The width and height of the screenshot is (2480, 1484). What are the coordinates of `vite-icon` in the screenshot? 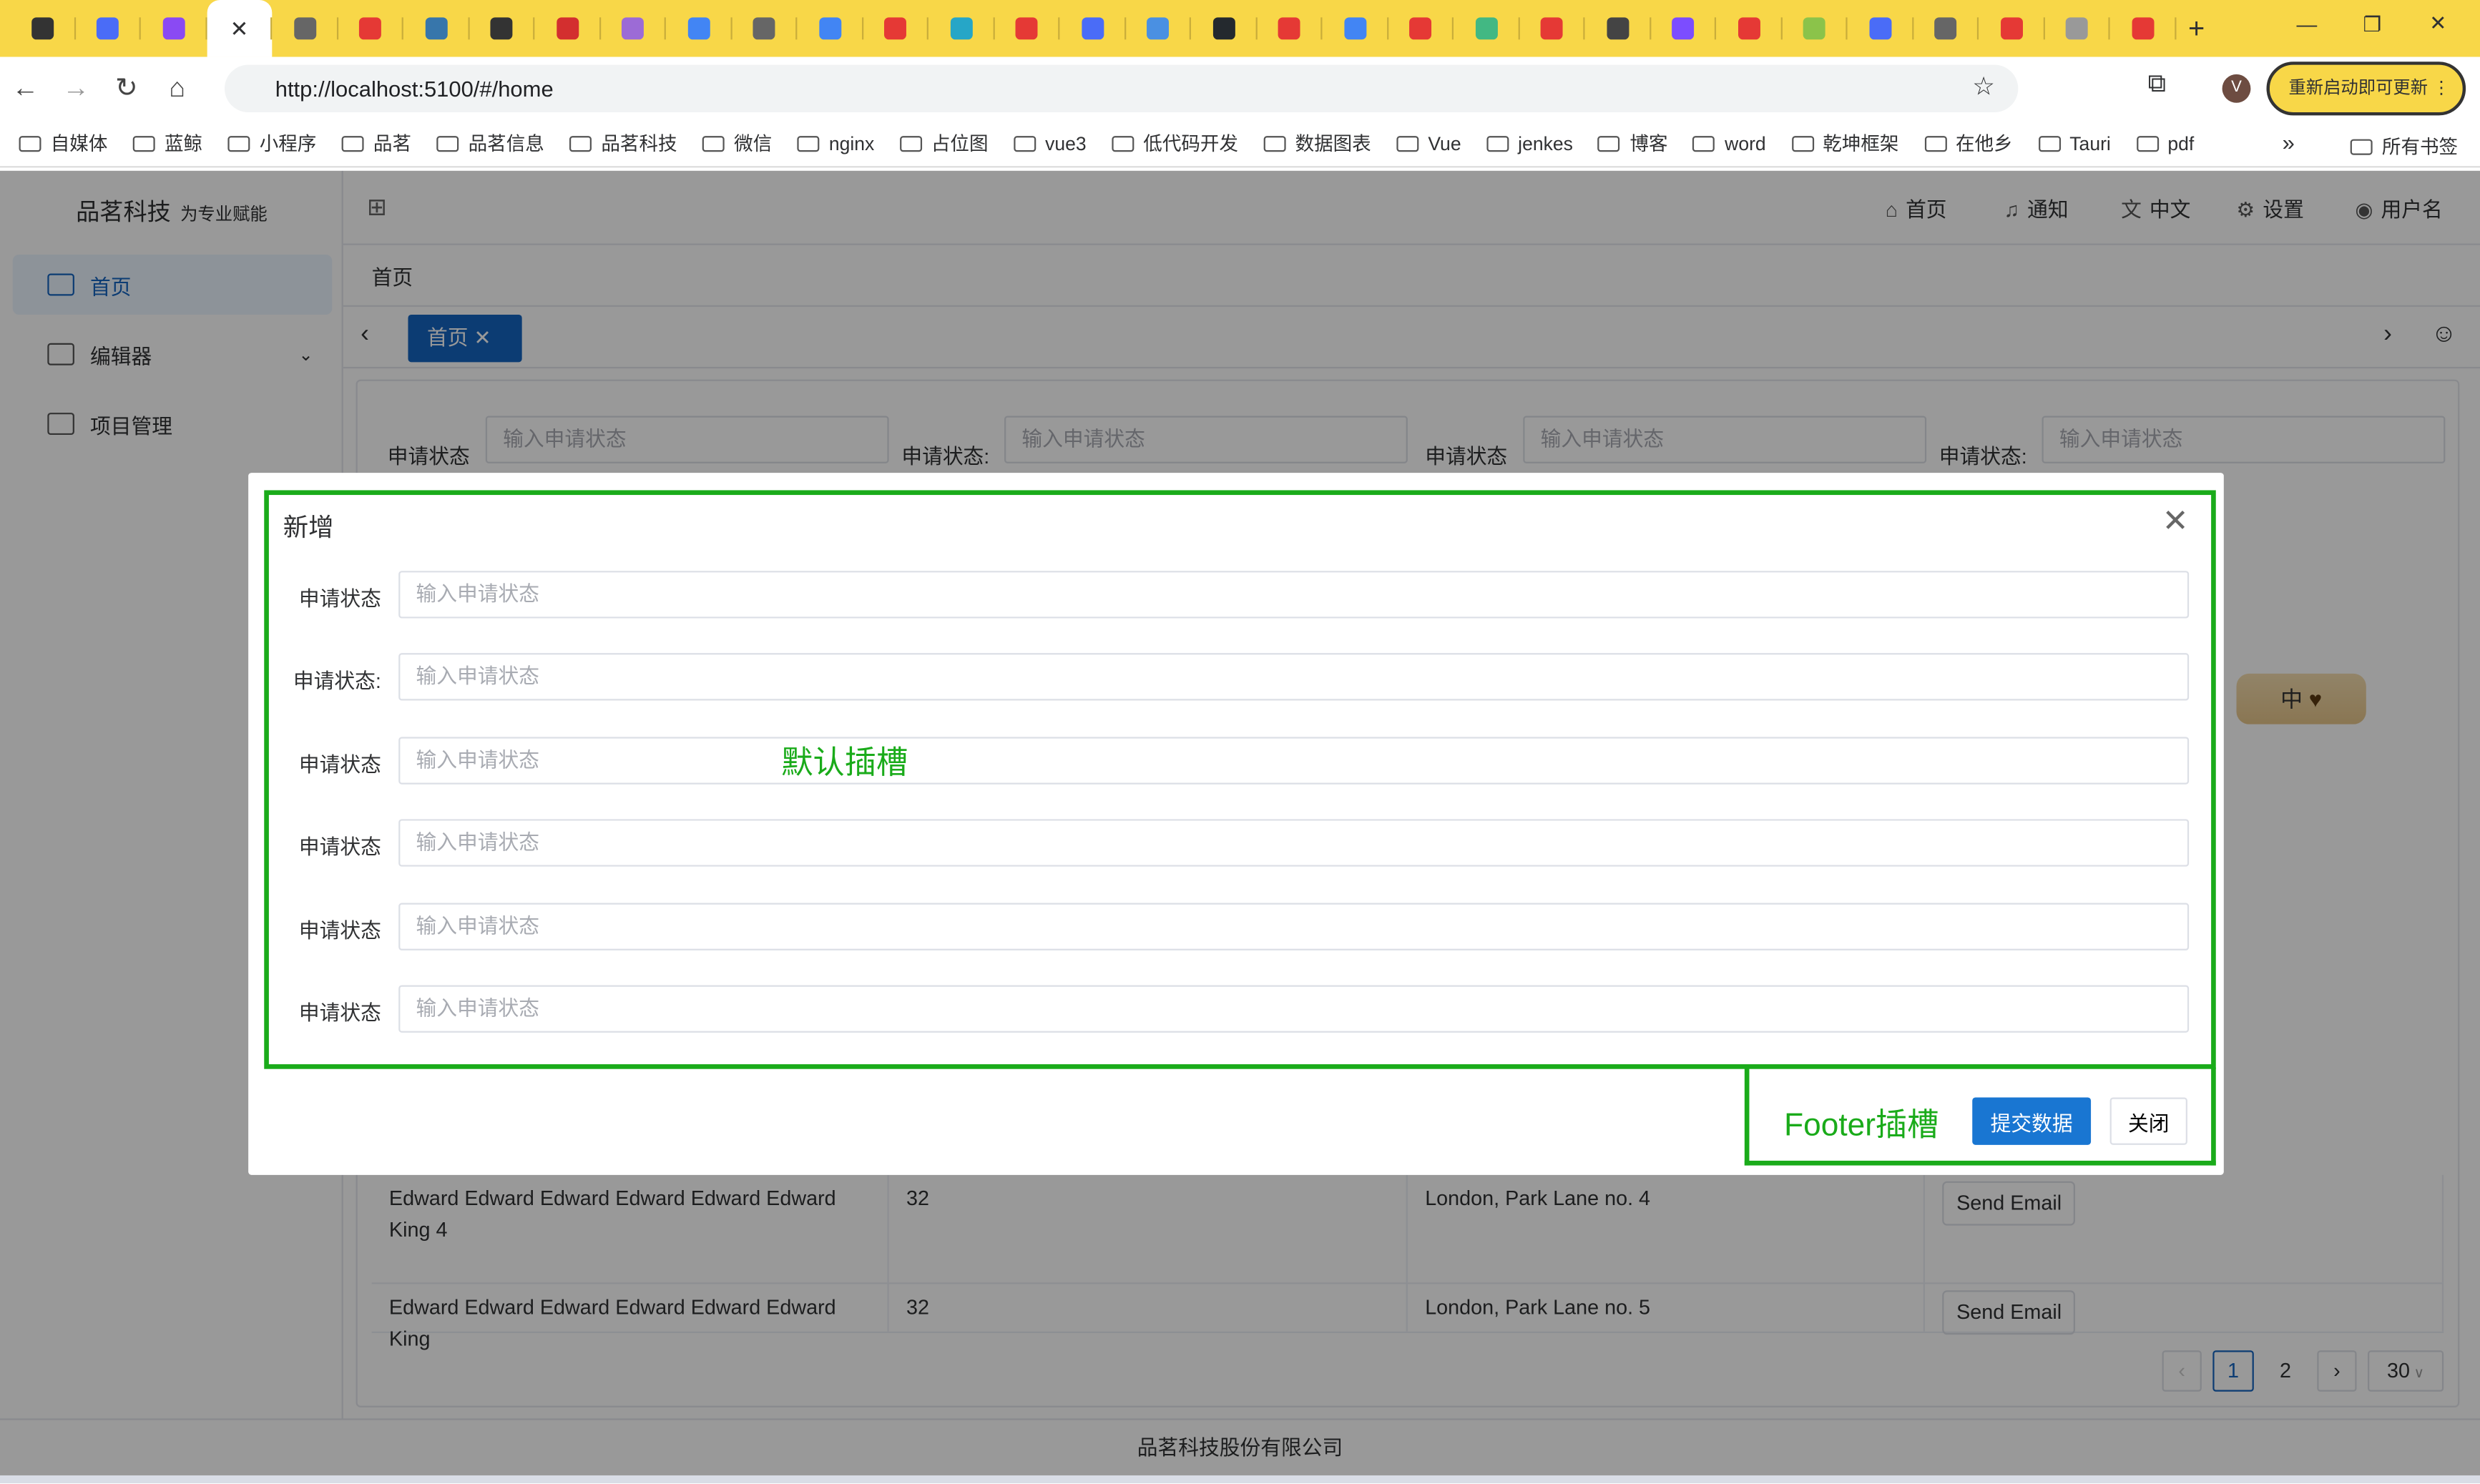 It's located at (173, 29).